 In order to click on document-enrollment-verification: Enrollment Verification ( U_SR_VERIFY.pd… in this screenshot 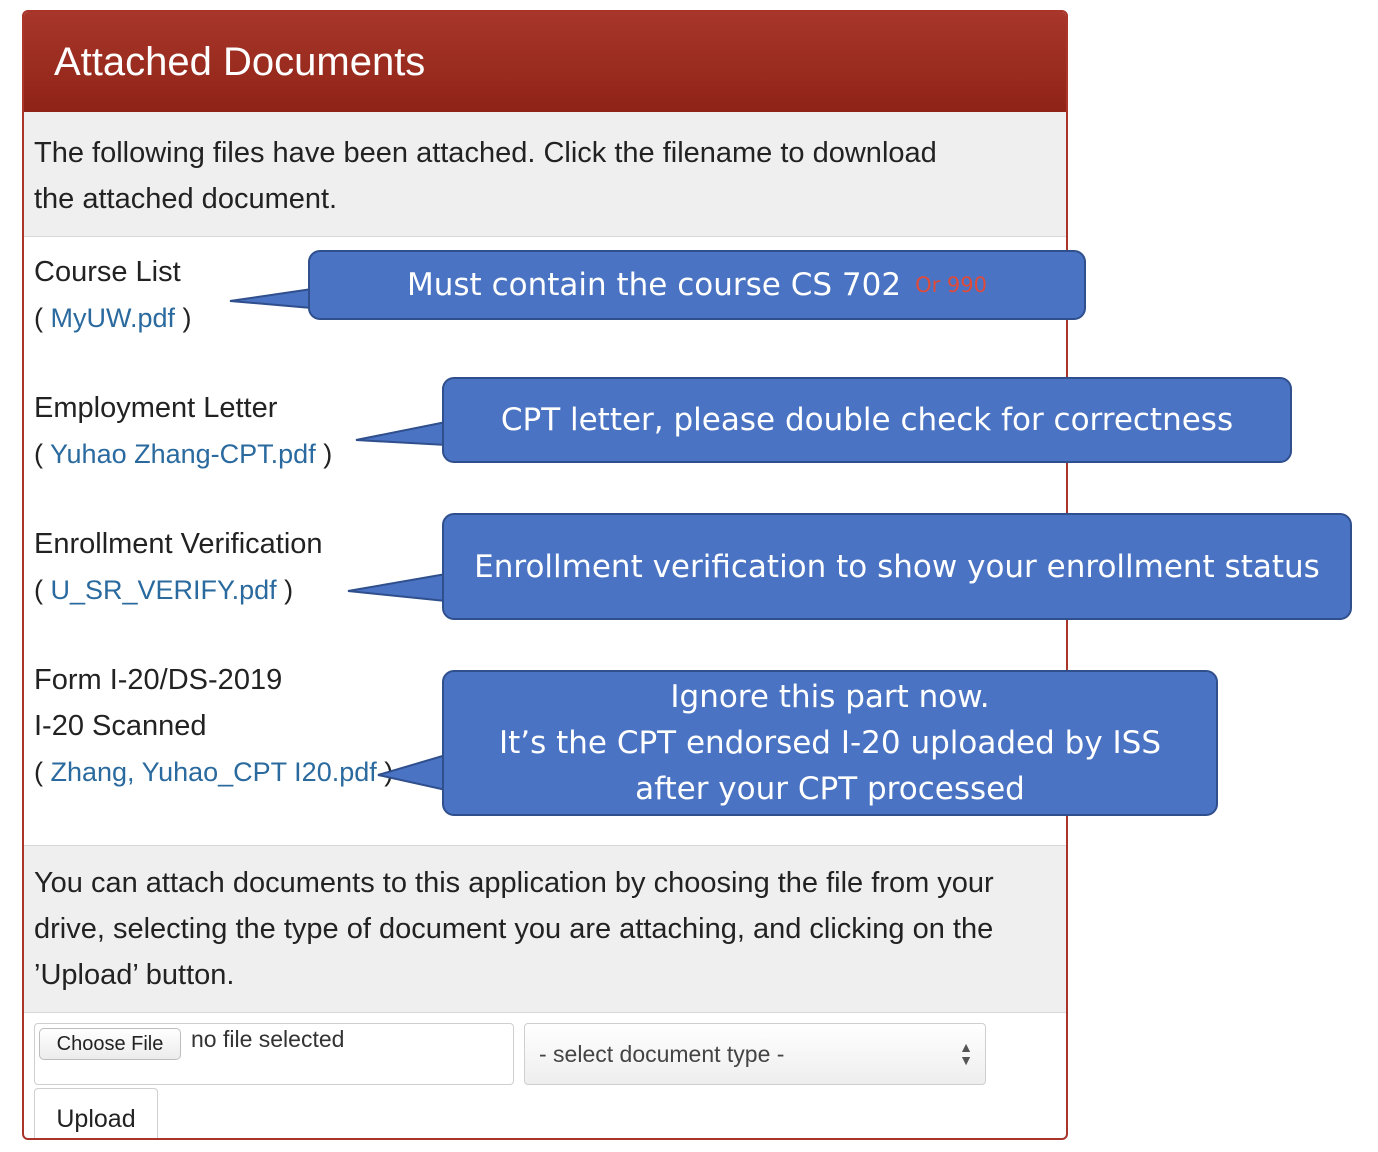, I will do `click(178, 567)`.